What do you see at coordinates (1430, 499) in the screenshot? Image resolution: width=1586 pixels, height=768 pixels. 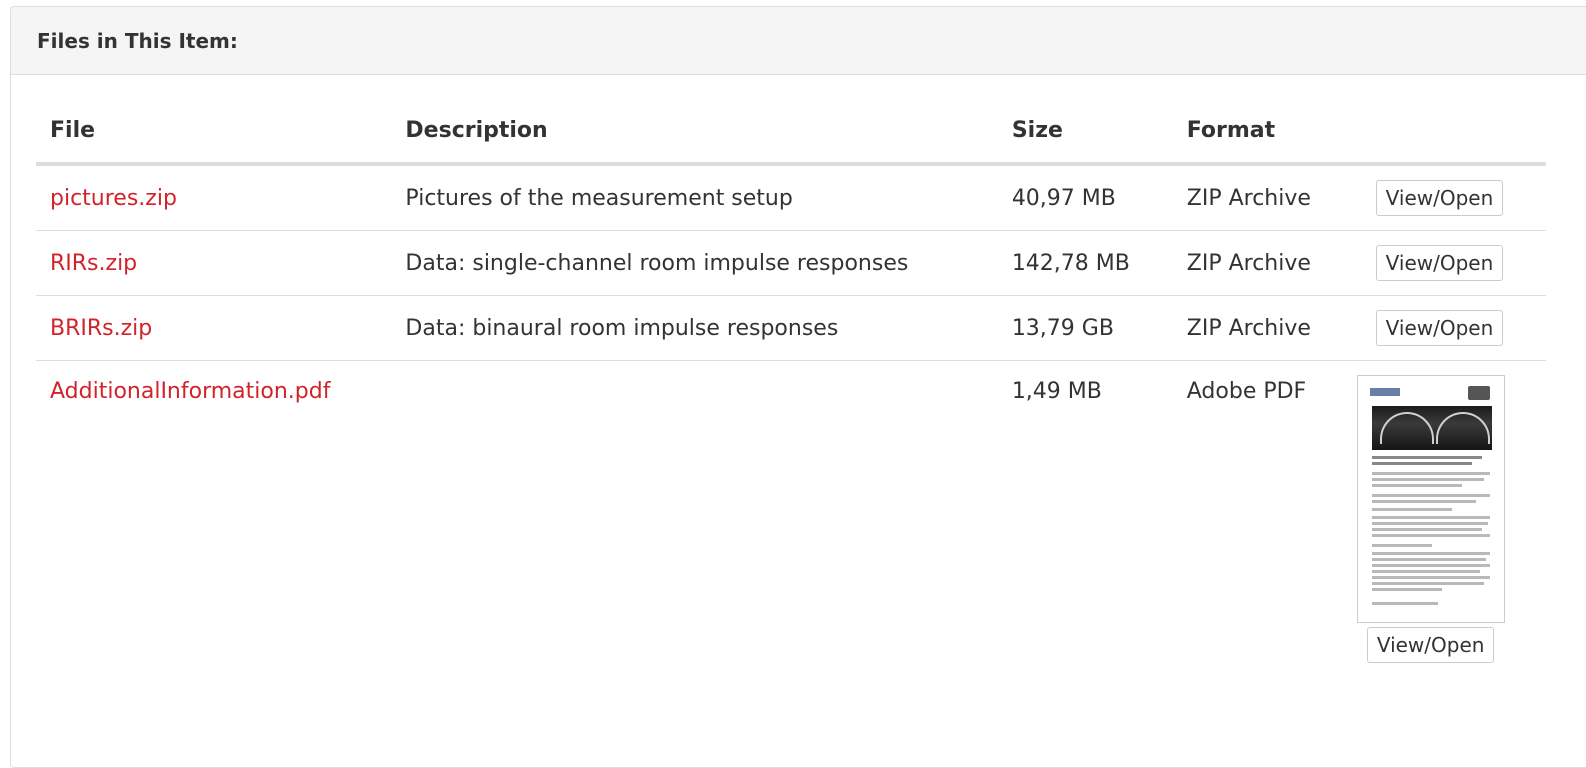 I see `pdf-thumbnail` at bounding box center [1430, 499].